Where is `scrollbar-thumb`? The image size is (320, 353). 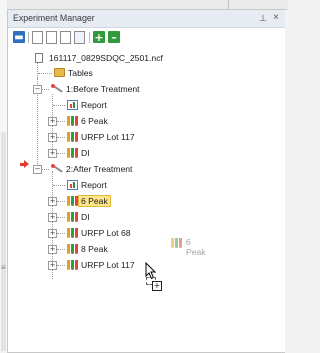
scrollbar-thumb is located at coordinates (3, 241).